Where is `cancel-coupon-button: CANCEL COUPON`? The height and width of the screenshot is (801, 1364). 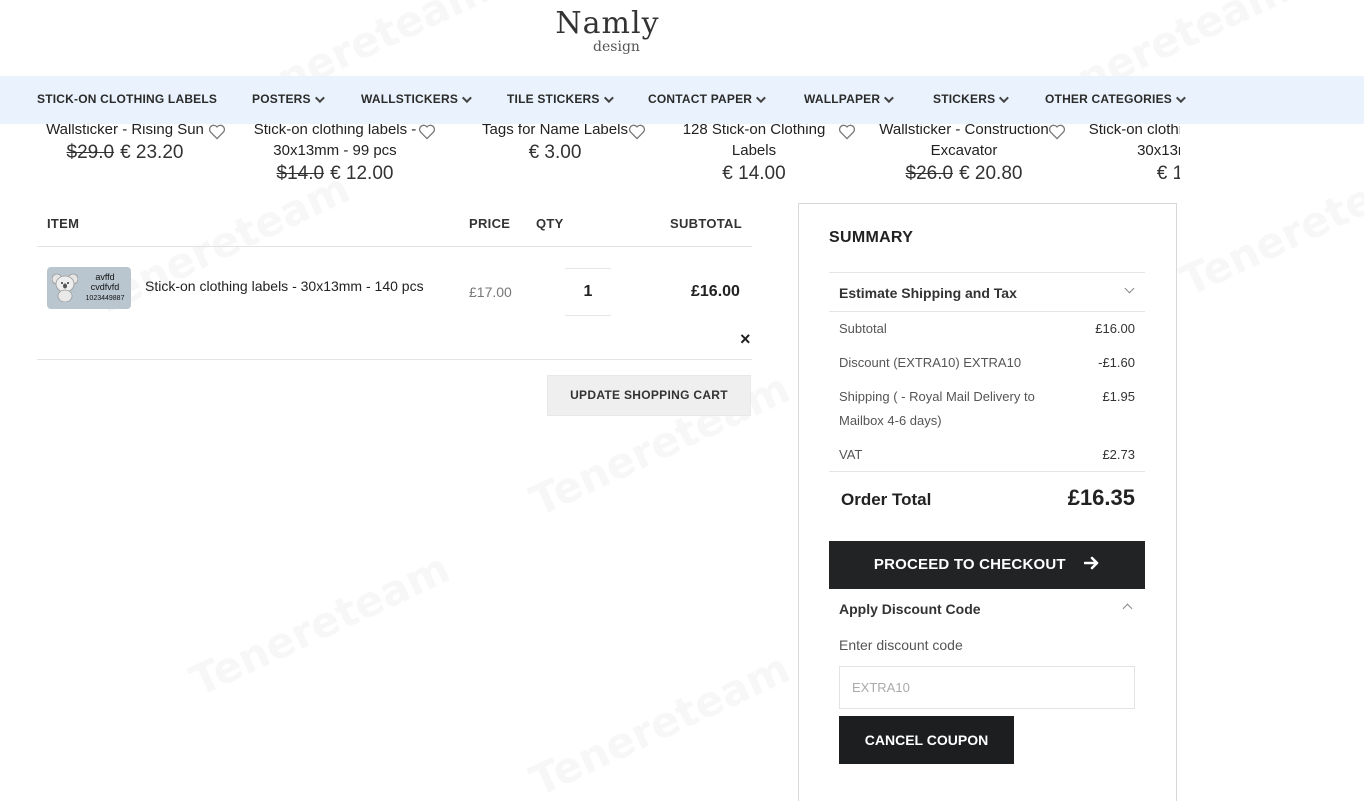 cancel-coupon-button: CANCEL COUPON is located at coordinates (926, 740).